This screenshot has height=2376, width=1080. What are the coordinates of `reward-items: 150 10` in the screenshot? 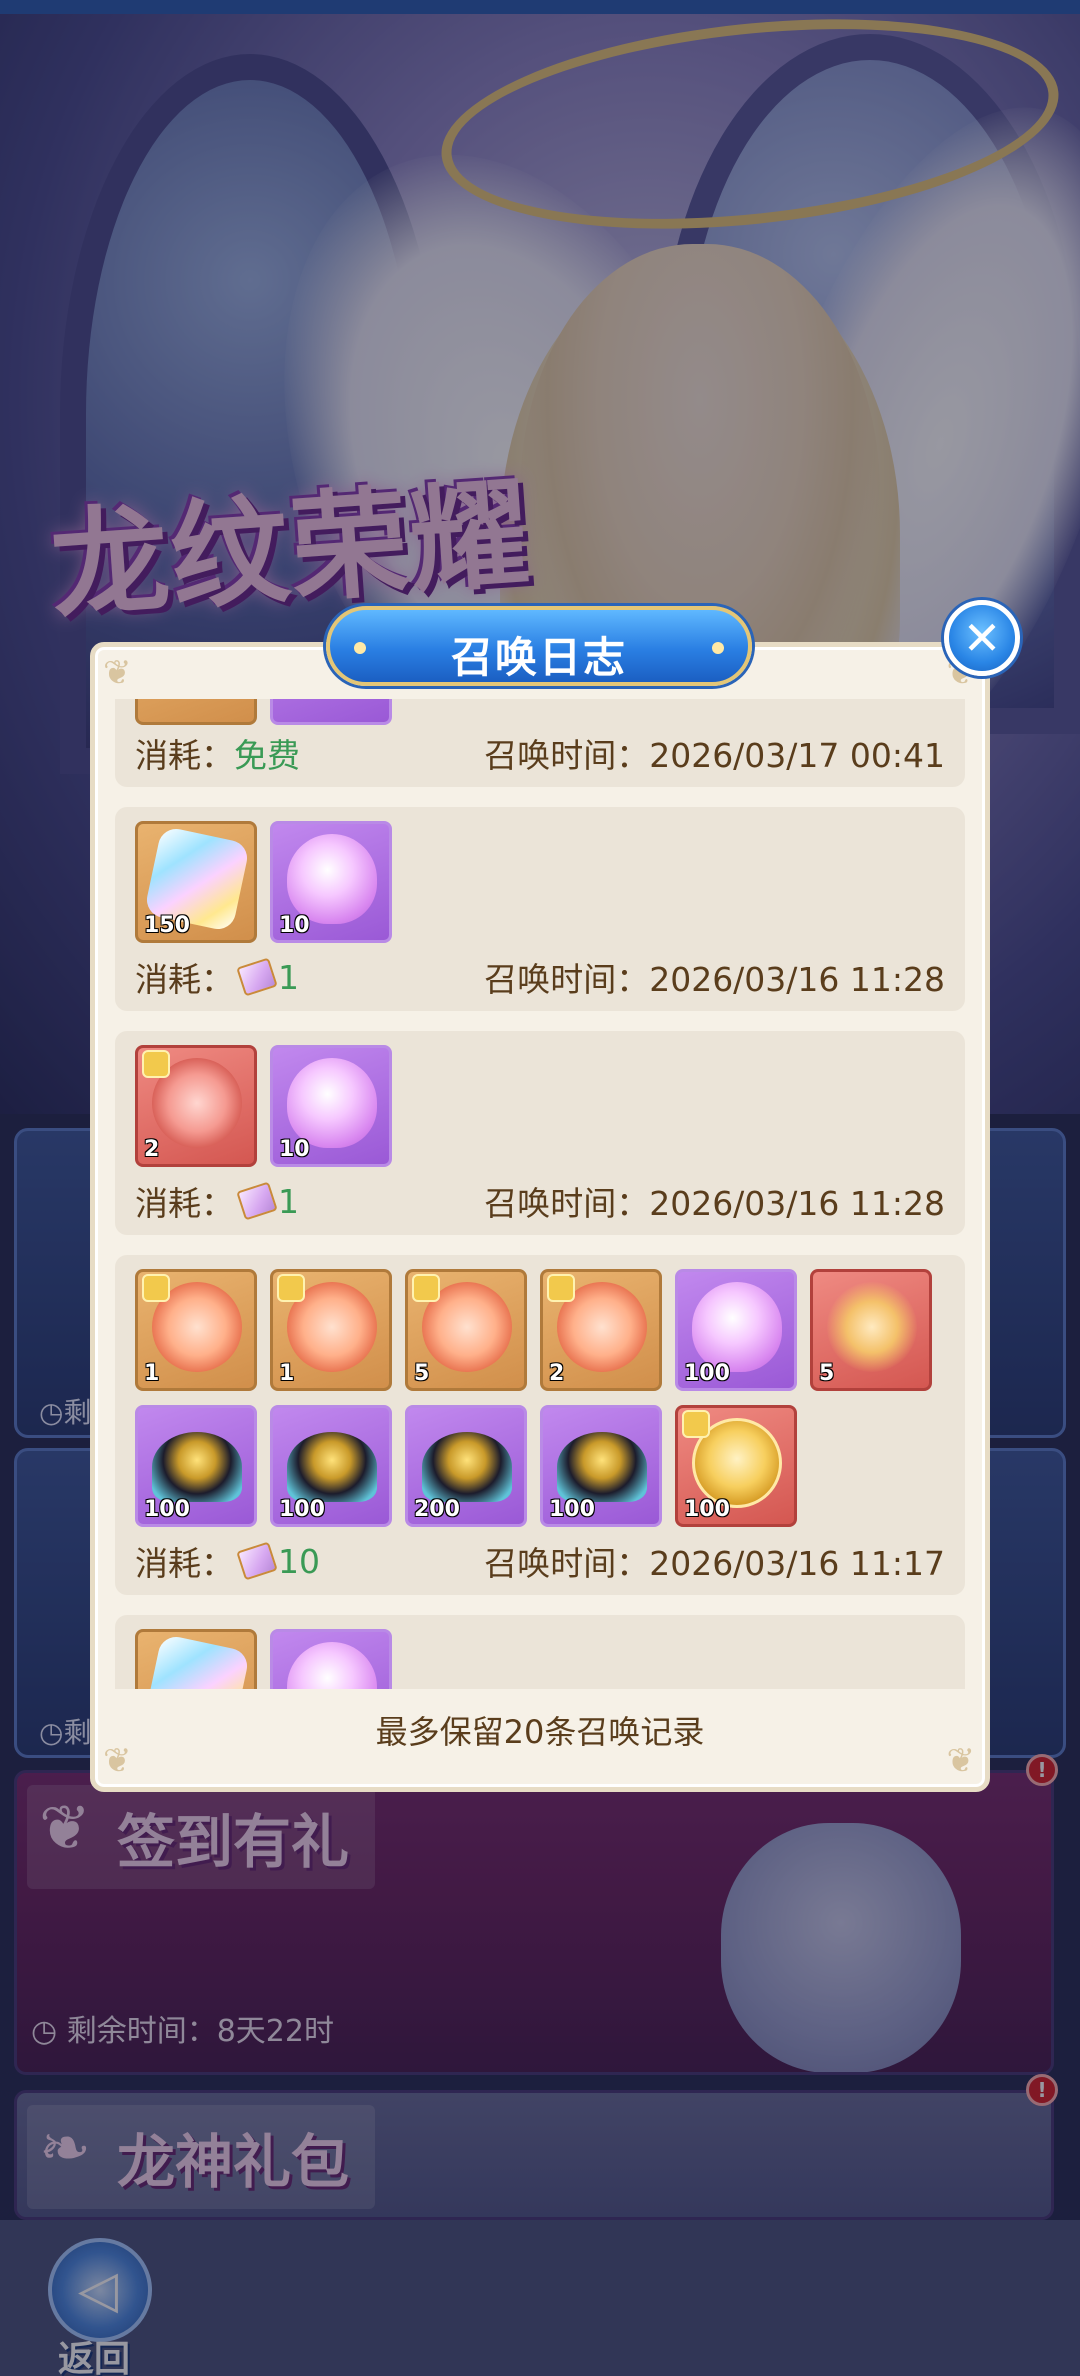 It's located at (540, 882).